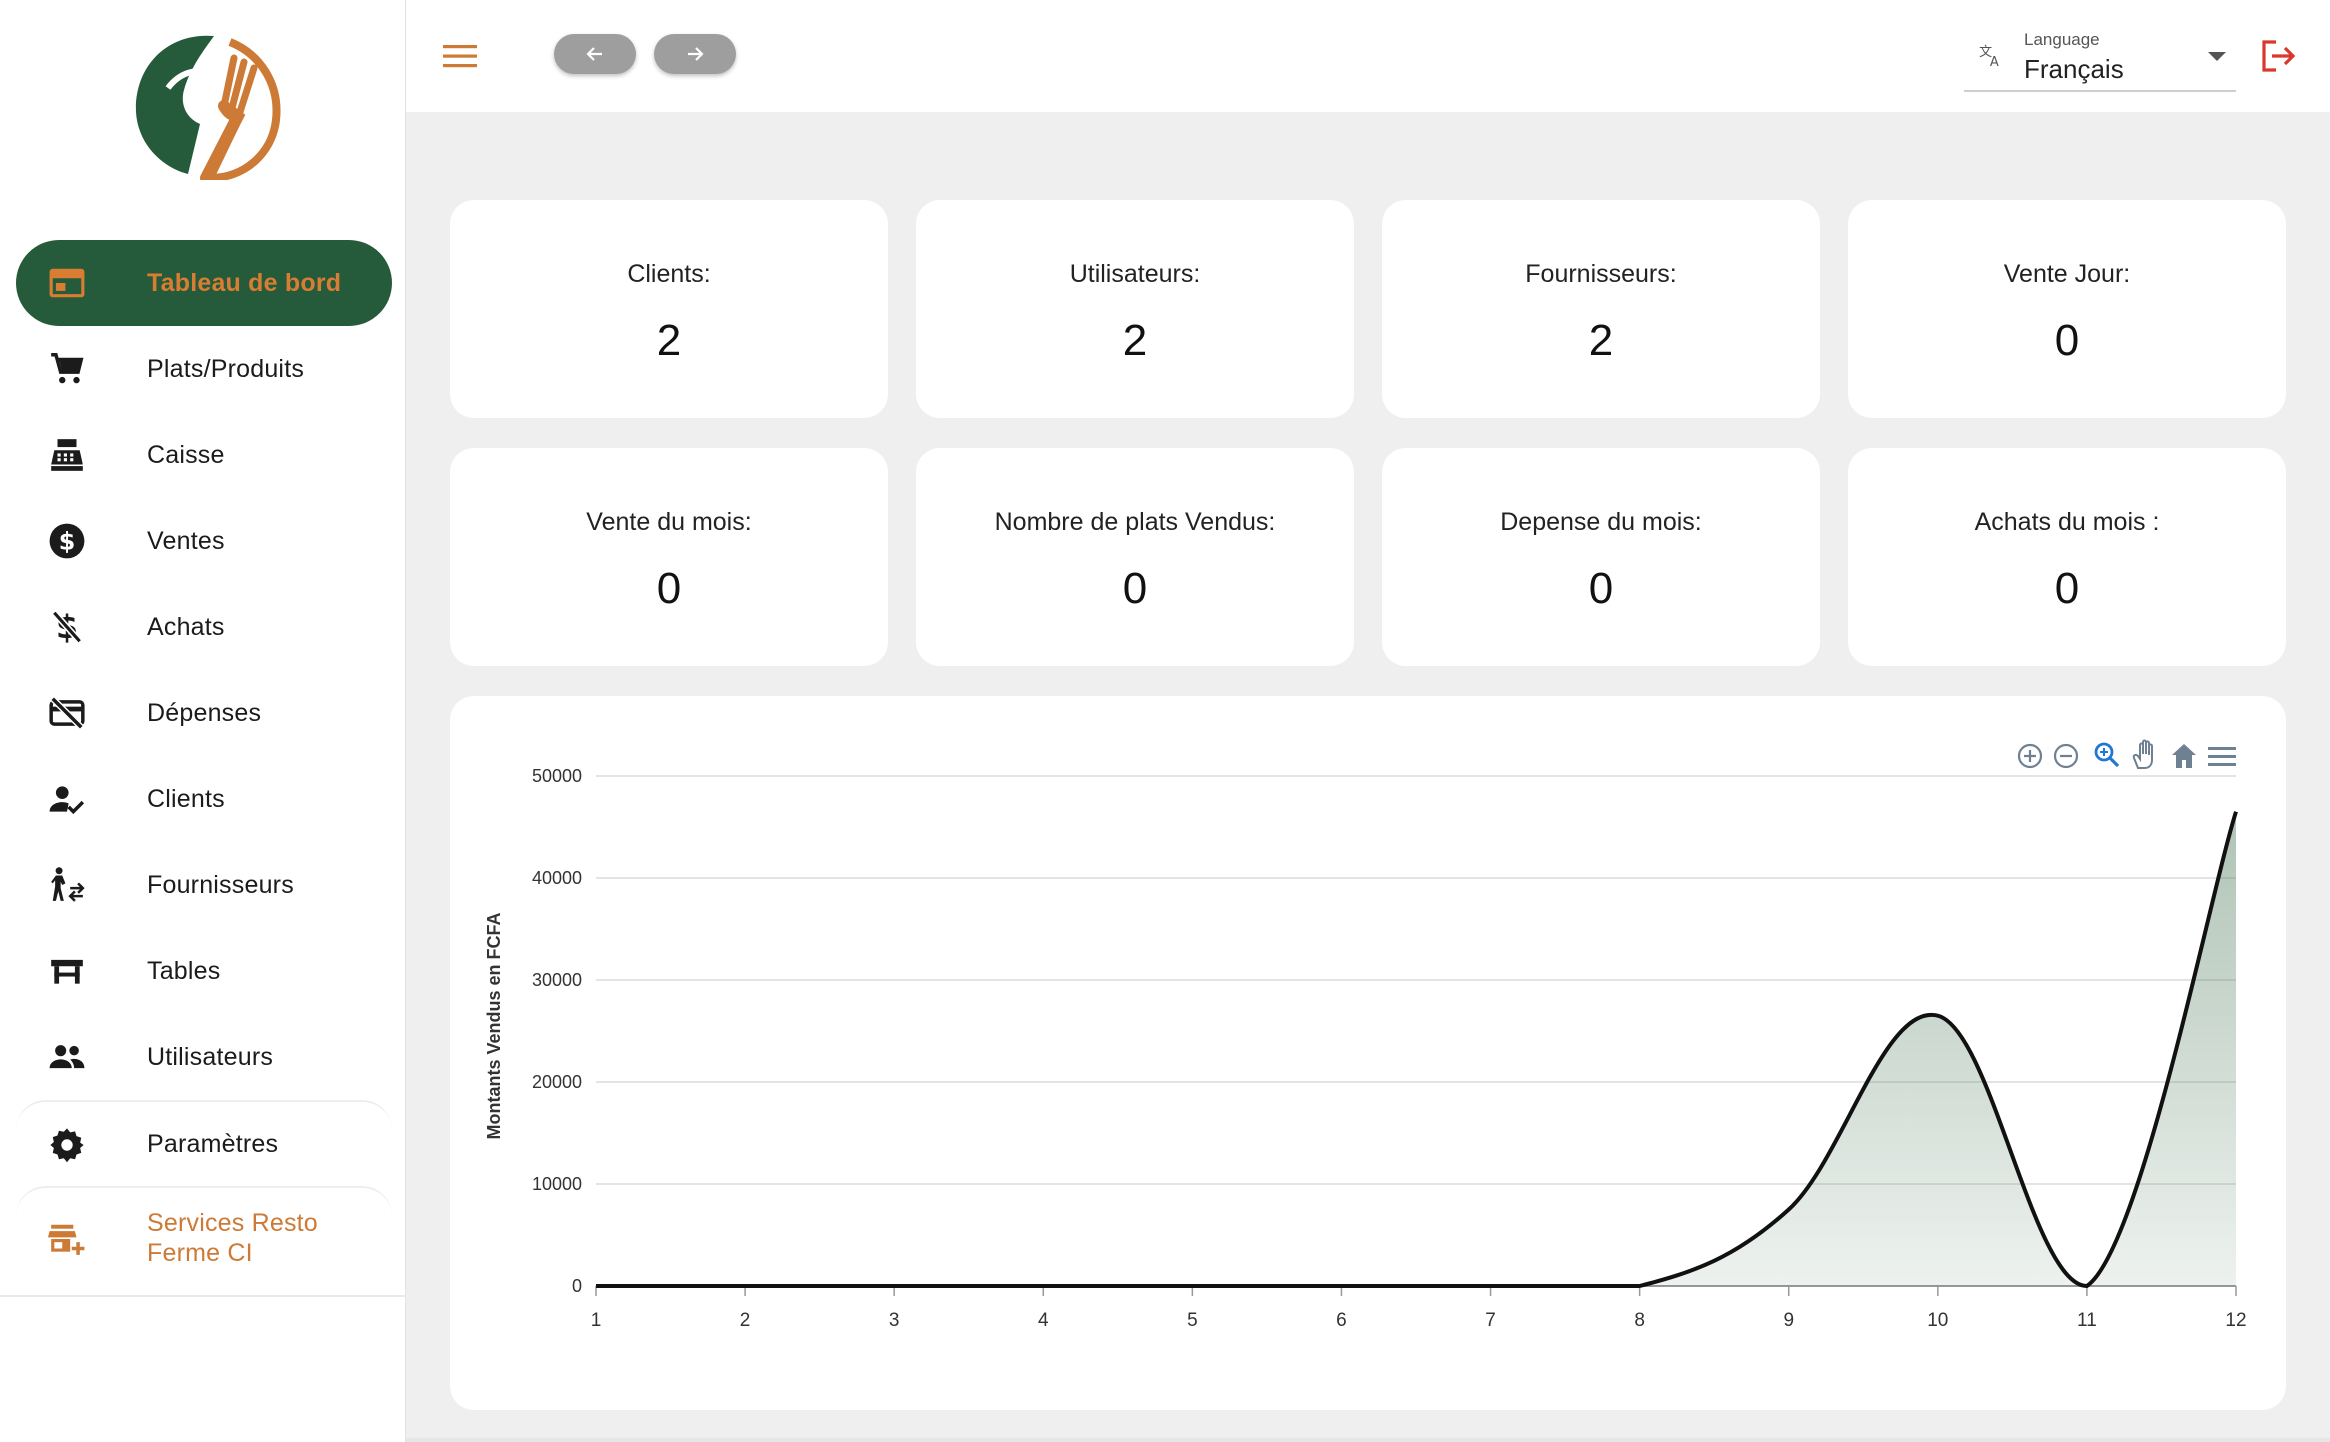 This screenshot has height=1442, width=2330. I want to click on sidebar-item-label: Clients, so click(186, 798).